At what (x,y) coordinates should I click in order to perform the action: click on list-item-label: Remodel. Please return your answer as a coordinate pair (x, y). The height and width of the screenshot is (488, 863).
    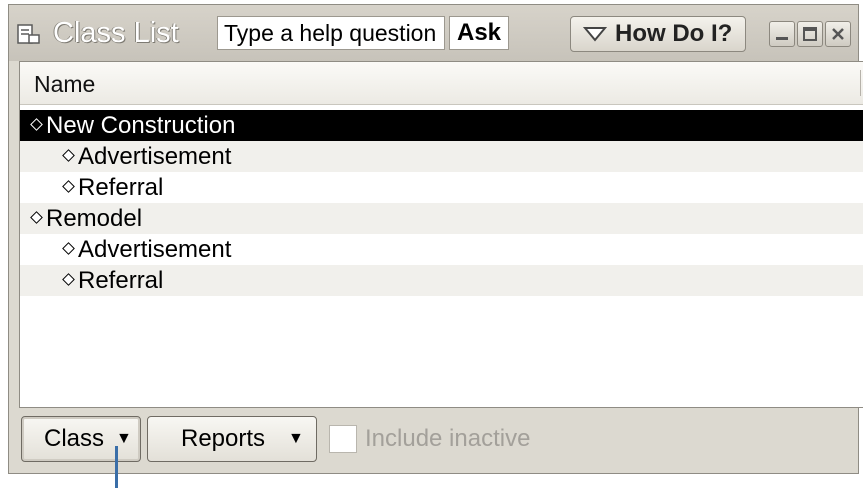
    Looking at the image, I should click on (94, 218).